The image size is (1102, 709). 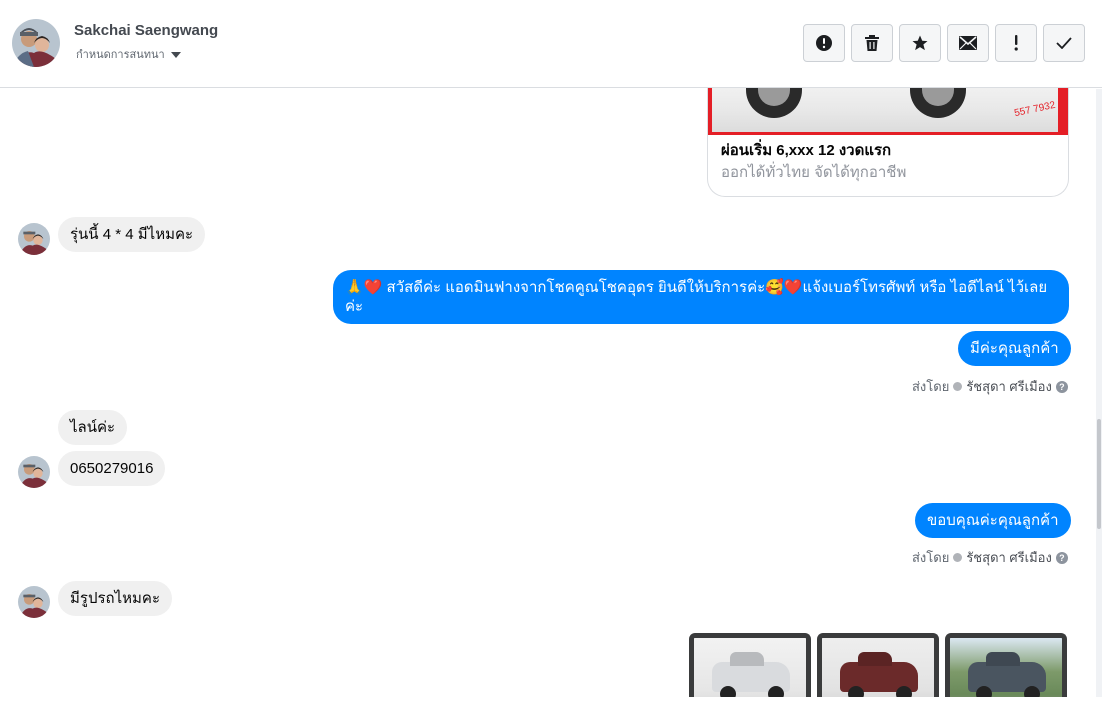 What do you see at coordinates (120, 55) in the screenshot?
I see `conversation-schedule-label: กำหนดการสนทนา` at bounding box center [120, 55].